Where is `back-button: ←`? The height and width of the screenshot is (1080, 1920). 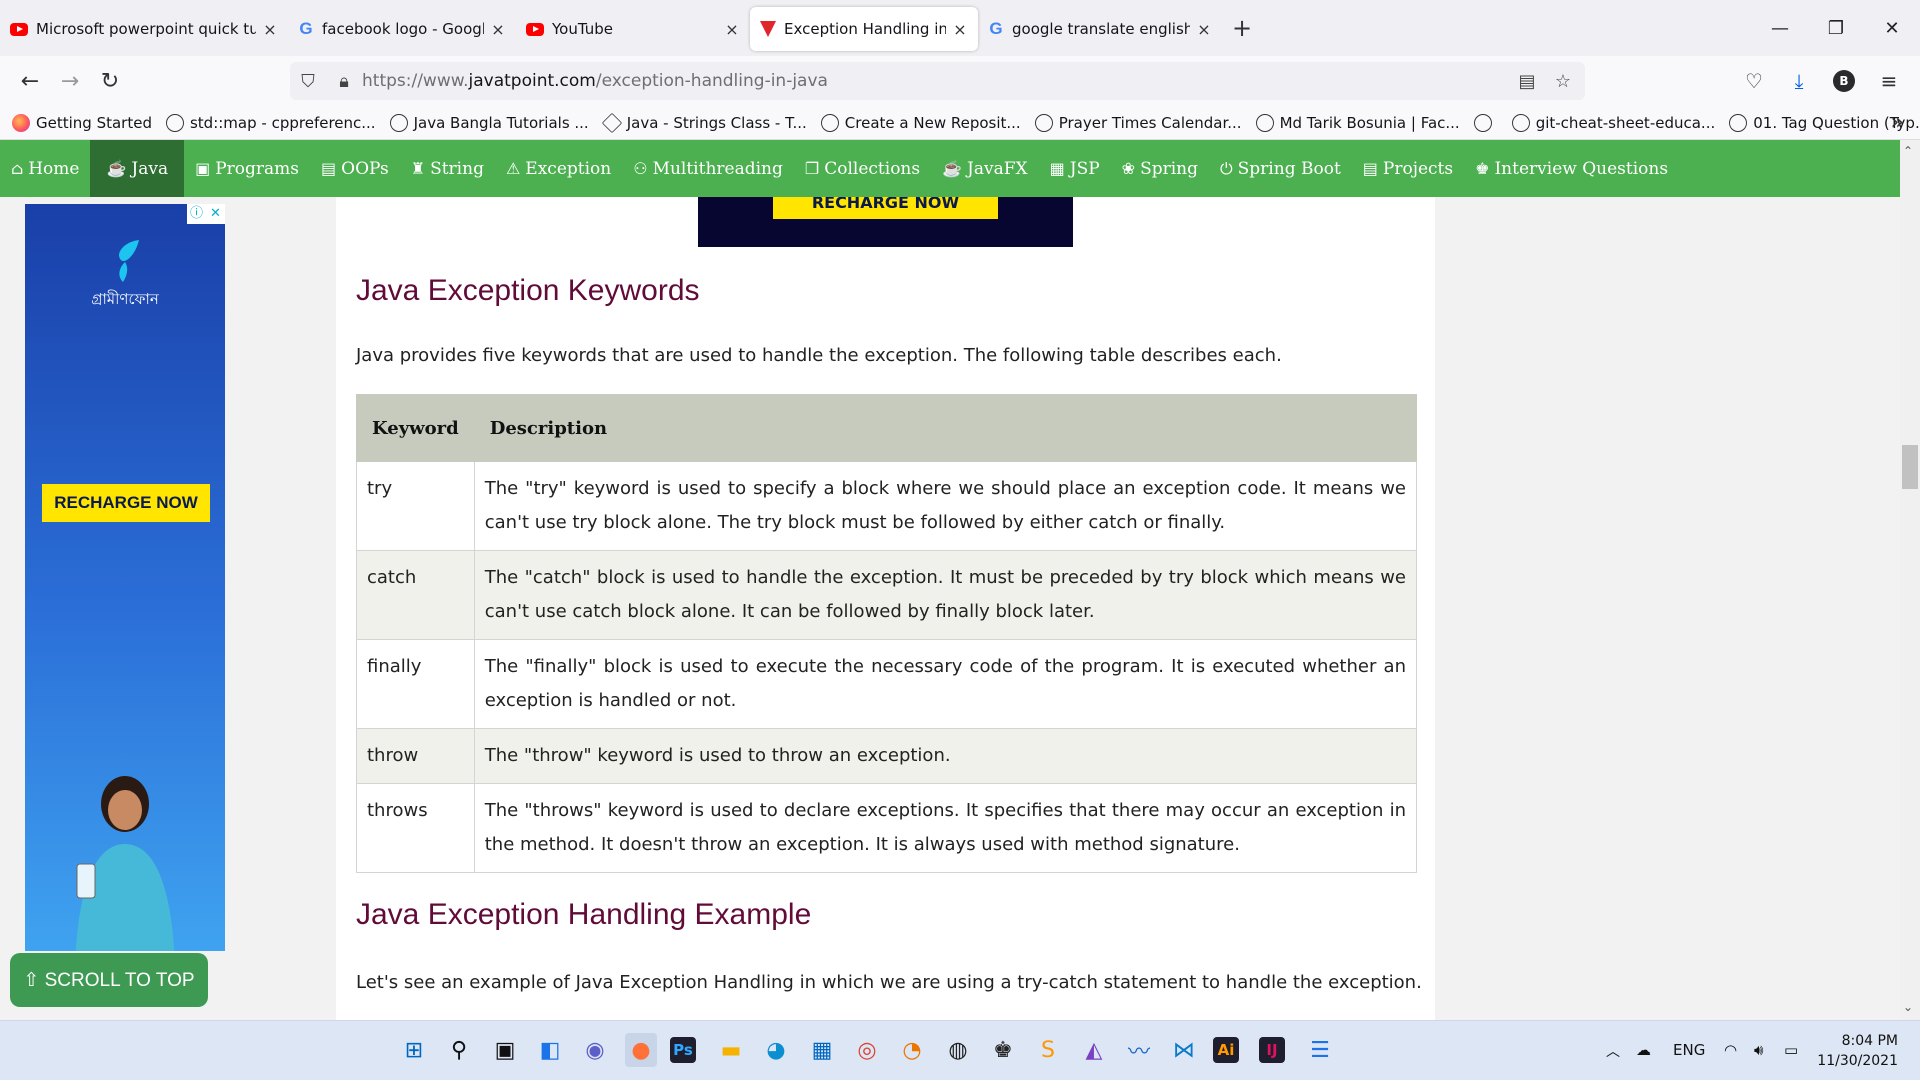
back-button: ← is located at coordinates (30, 81).